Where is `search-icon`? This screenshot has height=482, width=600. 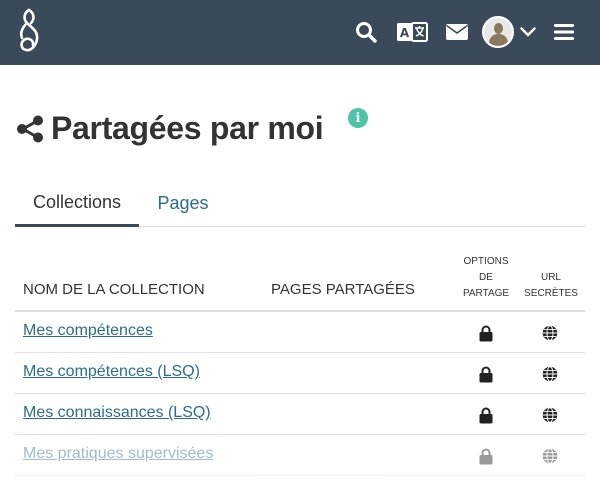
search-icon is located at coordinates (366, 32).